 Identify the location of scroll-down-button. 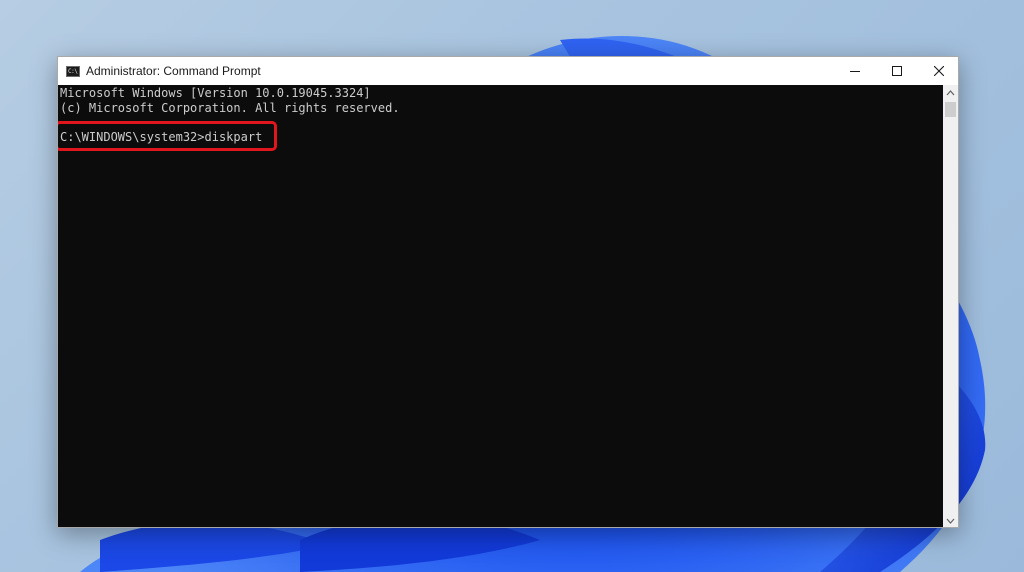
(950, 520).